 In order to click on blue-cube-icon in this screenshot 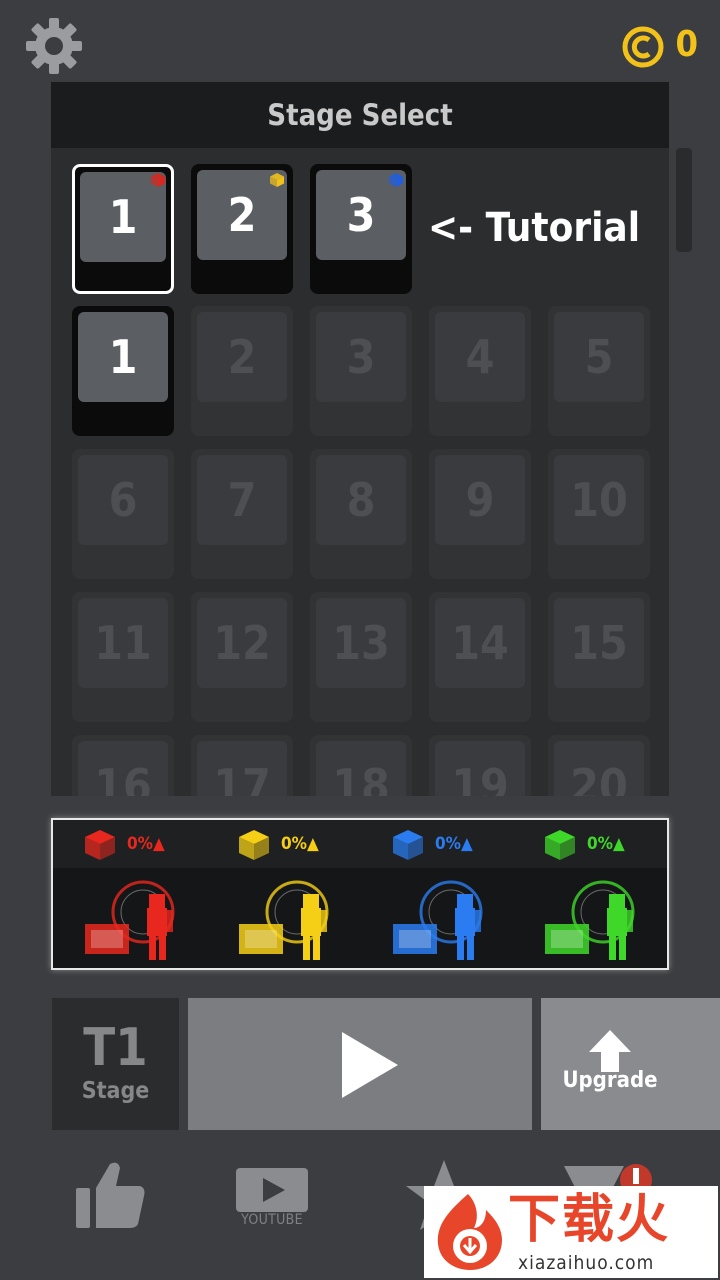, I will do `click(408, 845)`.